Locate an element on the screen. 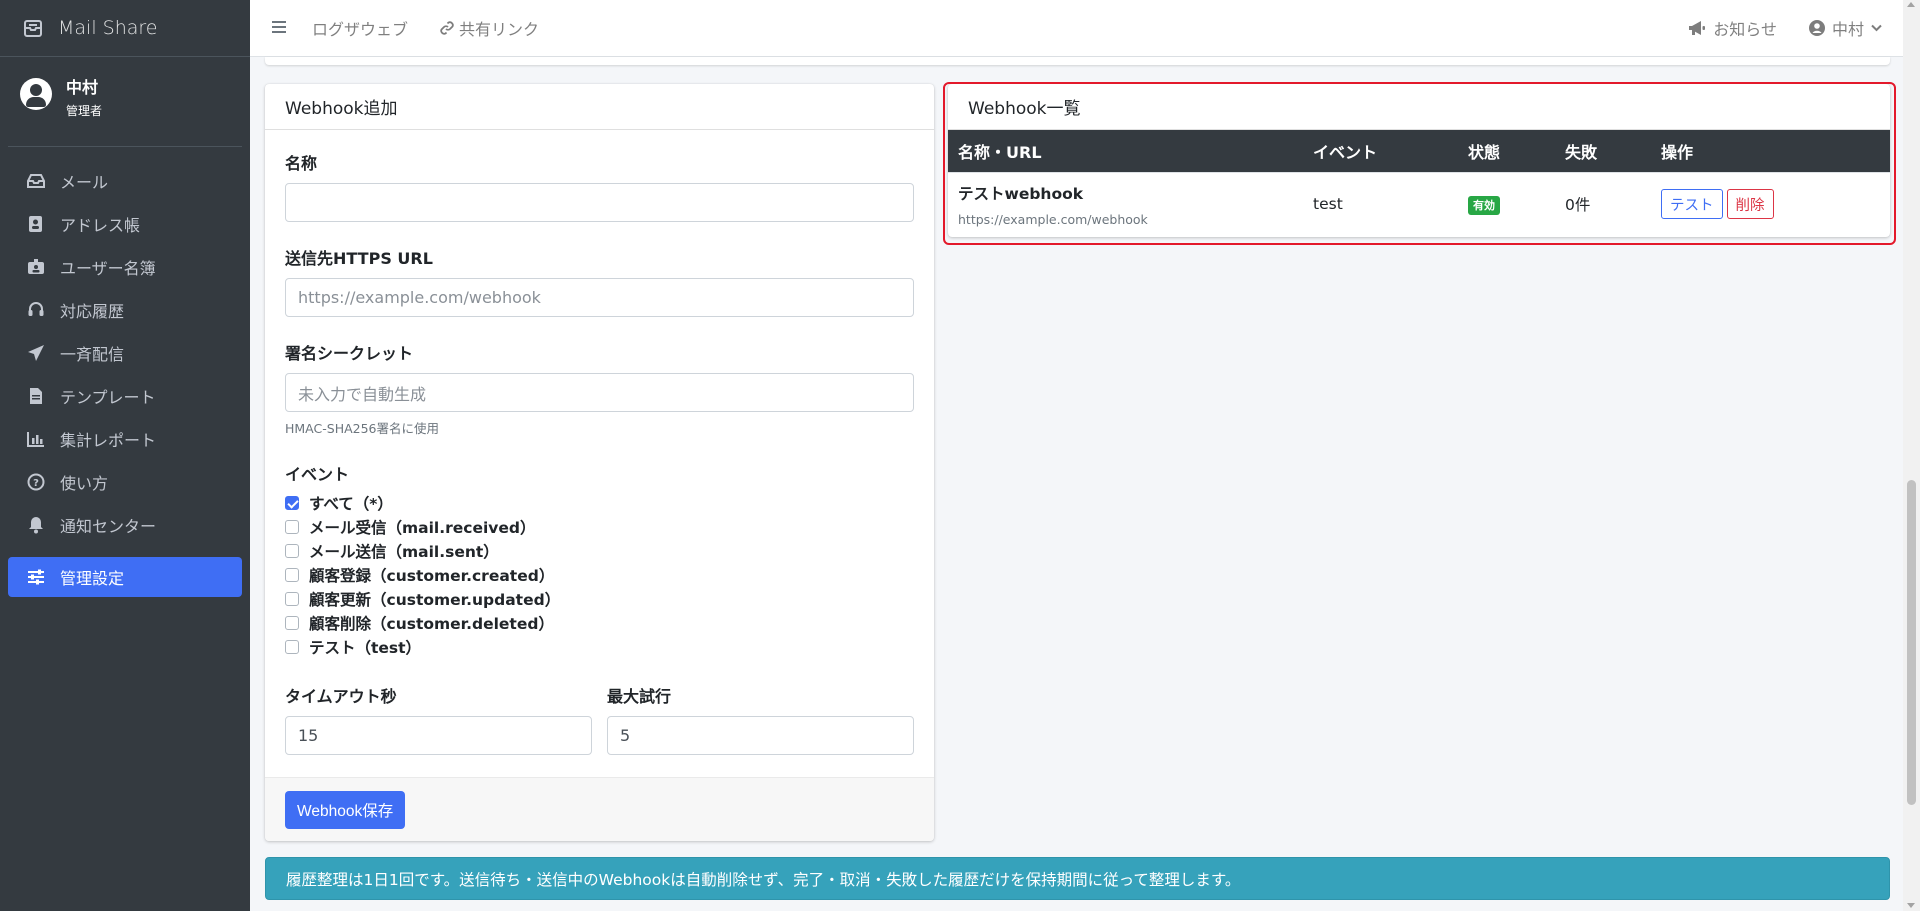  sidebar-item-history: 対応履歴 is located at coordinates (125, 310).